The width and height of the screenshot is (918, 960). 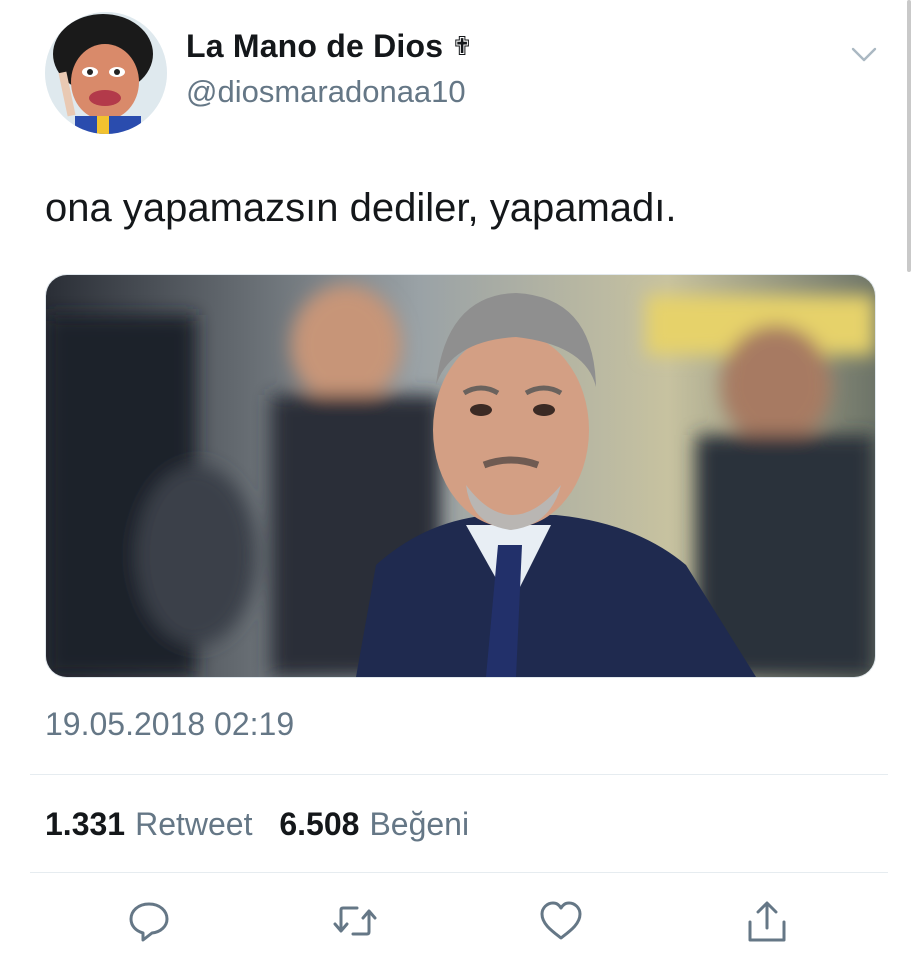 I want to click on tweet-timestamp: 19.05.2018 02:19, so click(x=170, y=724).